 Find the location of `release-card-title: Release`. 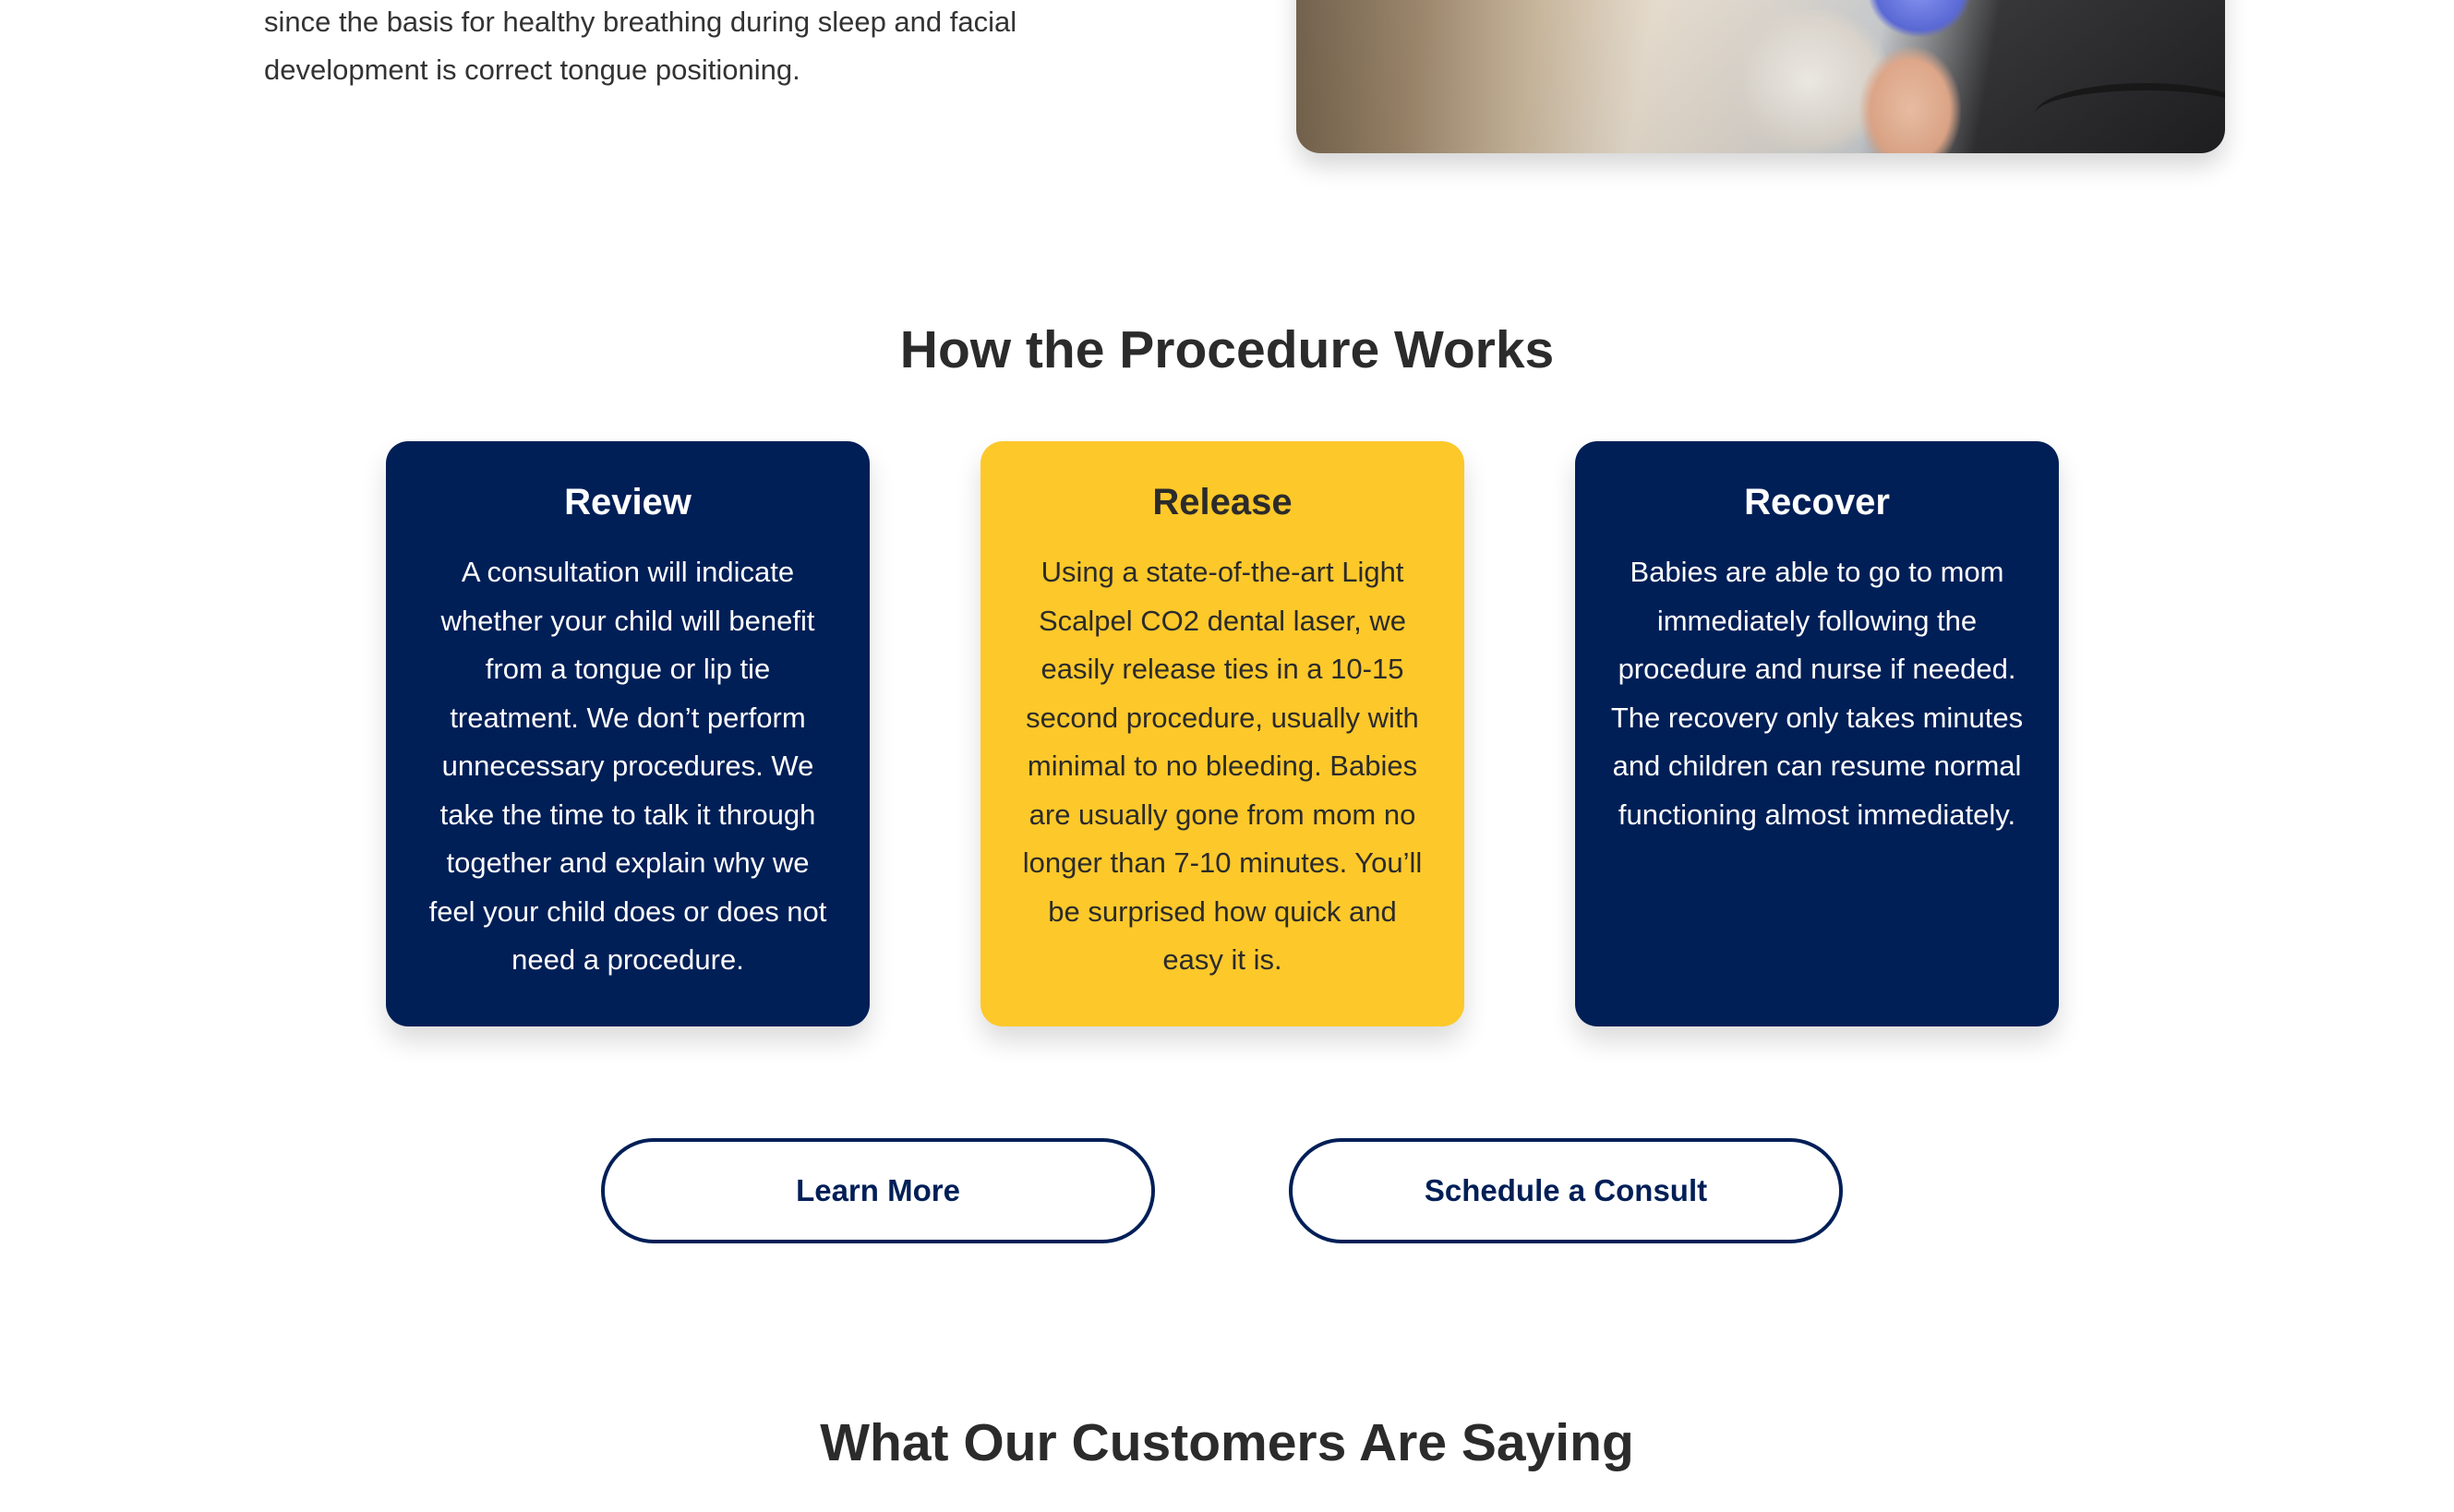

release-card-title: Release is located at coordinates (1222, 502).